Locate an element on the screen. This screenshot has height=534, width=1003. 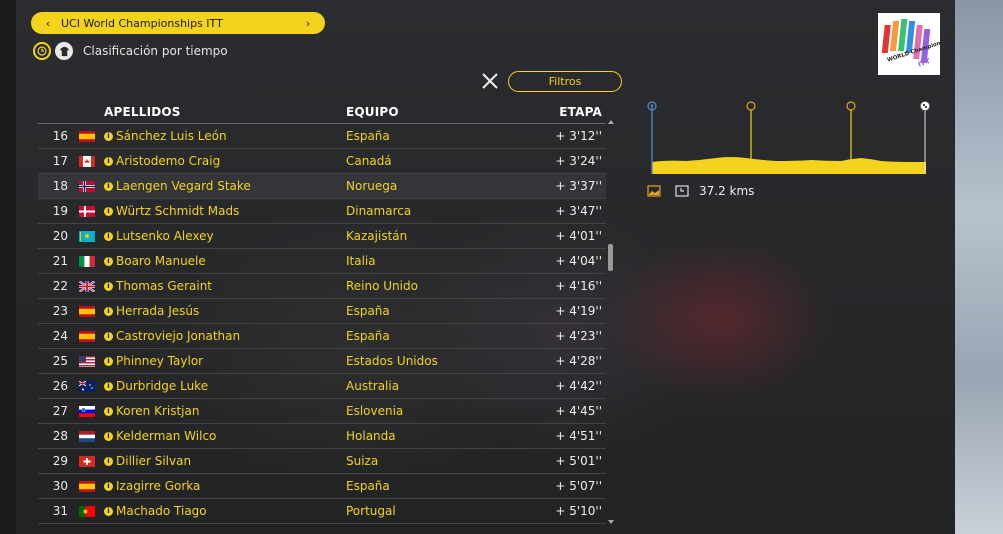
team-name: Suiza is located at coordinates (362, 461).